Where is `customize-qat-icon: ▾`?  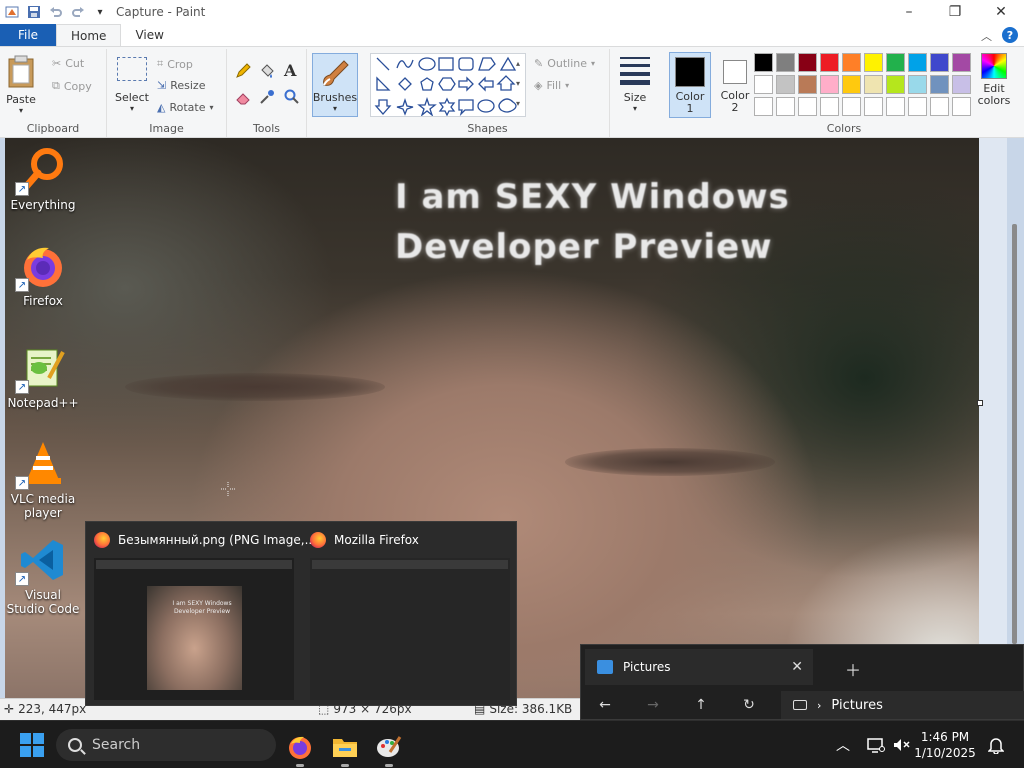
customize-qat-icon: ▾ is located at coordinates (100, 12).